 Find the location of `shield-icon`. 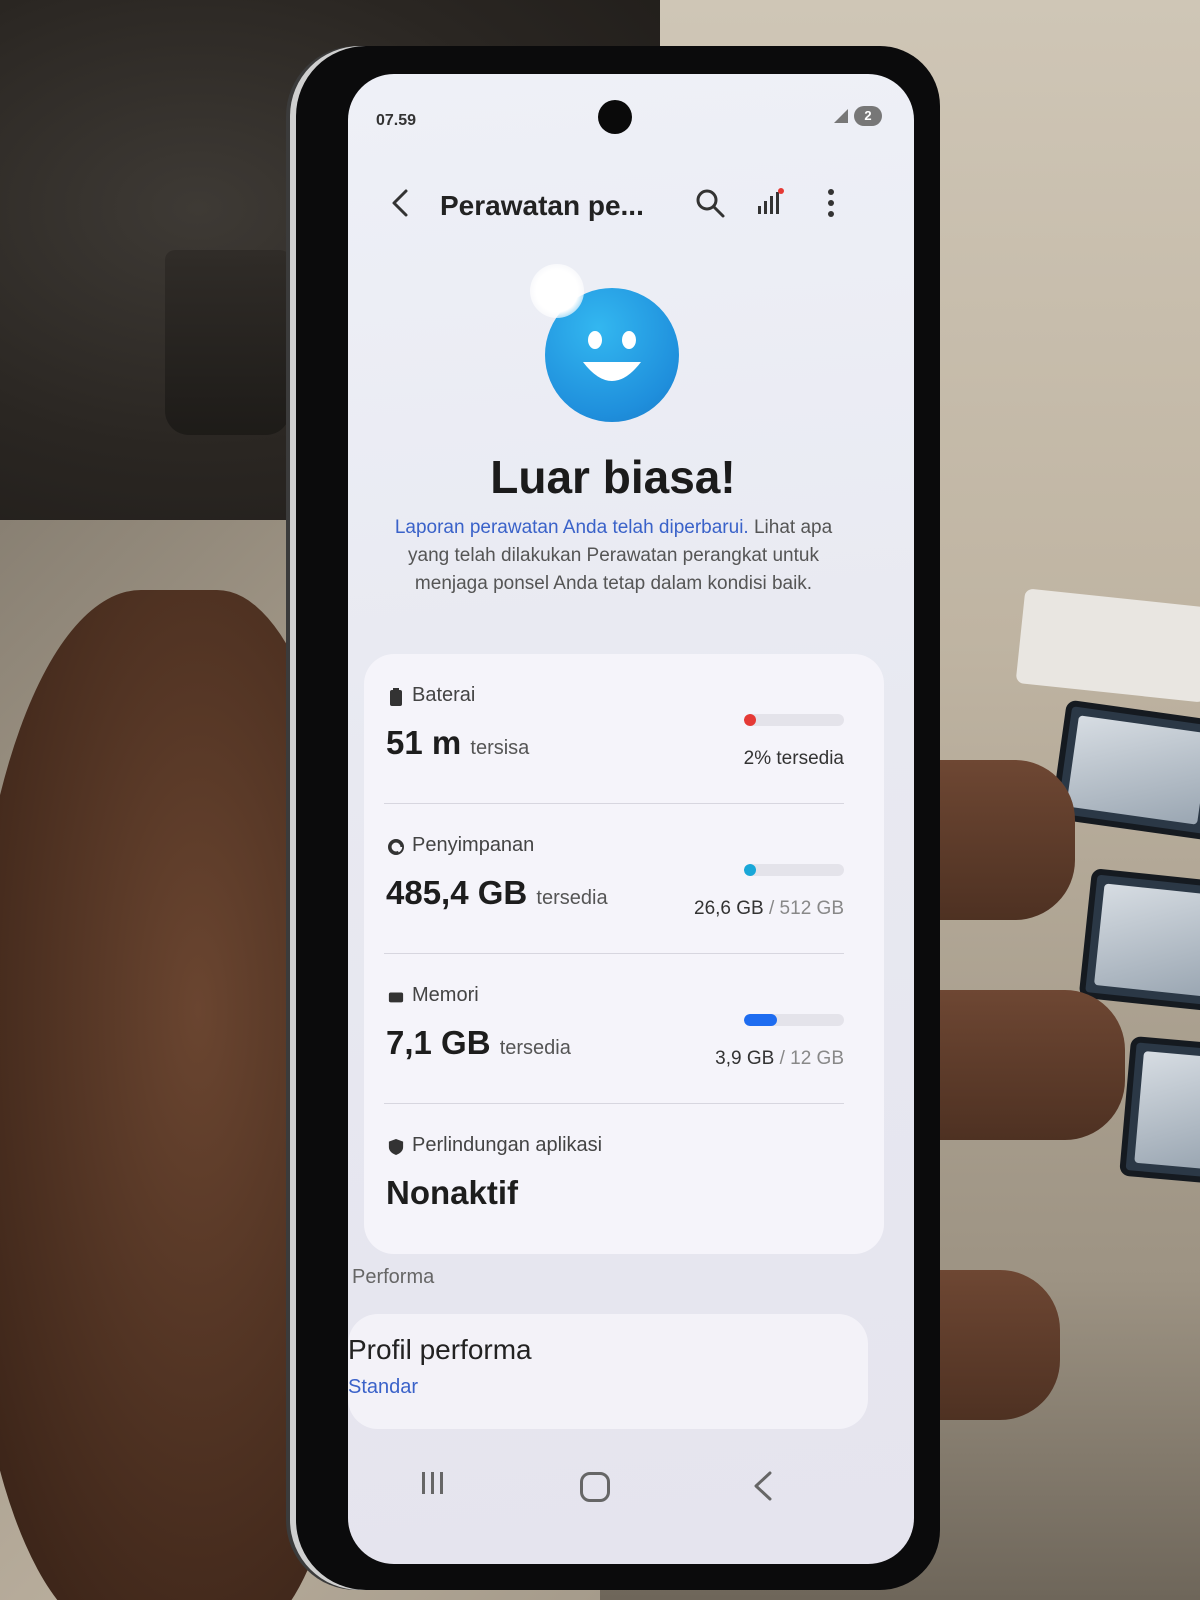

shield-icon is located at coordinates (396, 1147).